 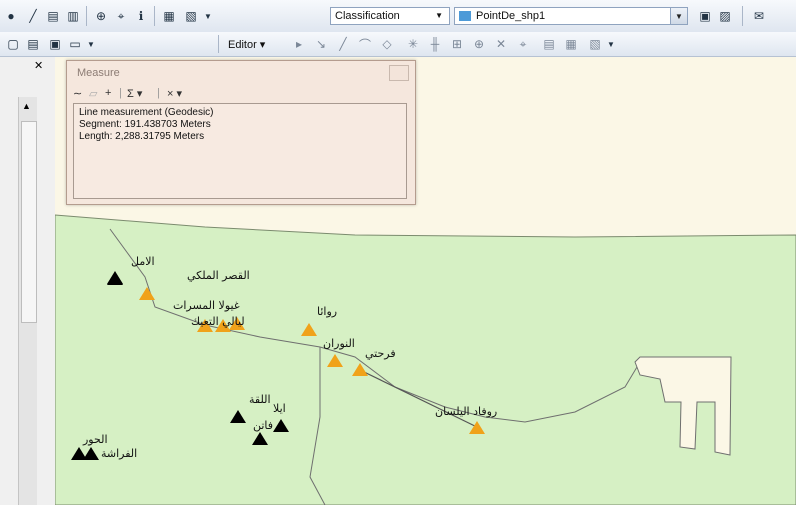 What do you see at coordinates (435, 44) in the screenshot?
I see `split-tool-icon: ╫` at bounding box center [435, 44].